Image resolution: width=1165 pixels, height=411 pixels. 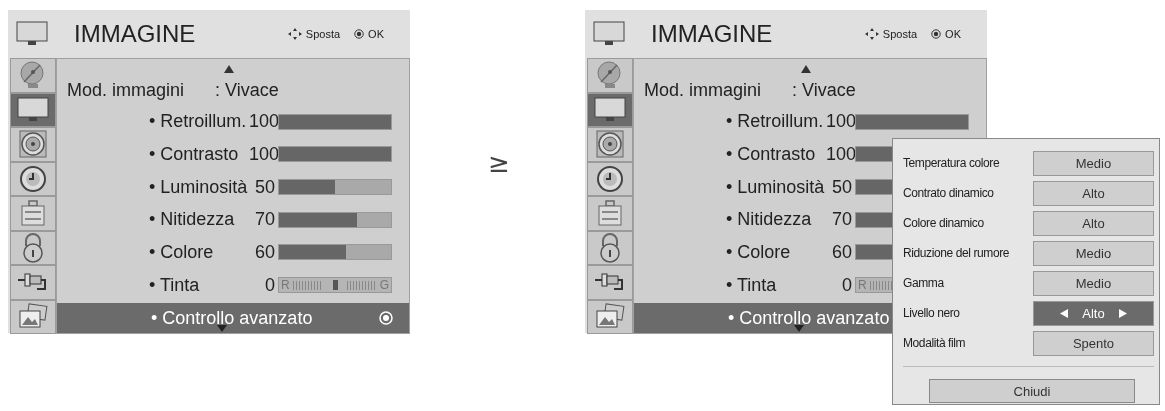 What do you see at coordinates (335, 285) in the screenshot?
I see `slider-thumb` at bounding box center [335, 285].